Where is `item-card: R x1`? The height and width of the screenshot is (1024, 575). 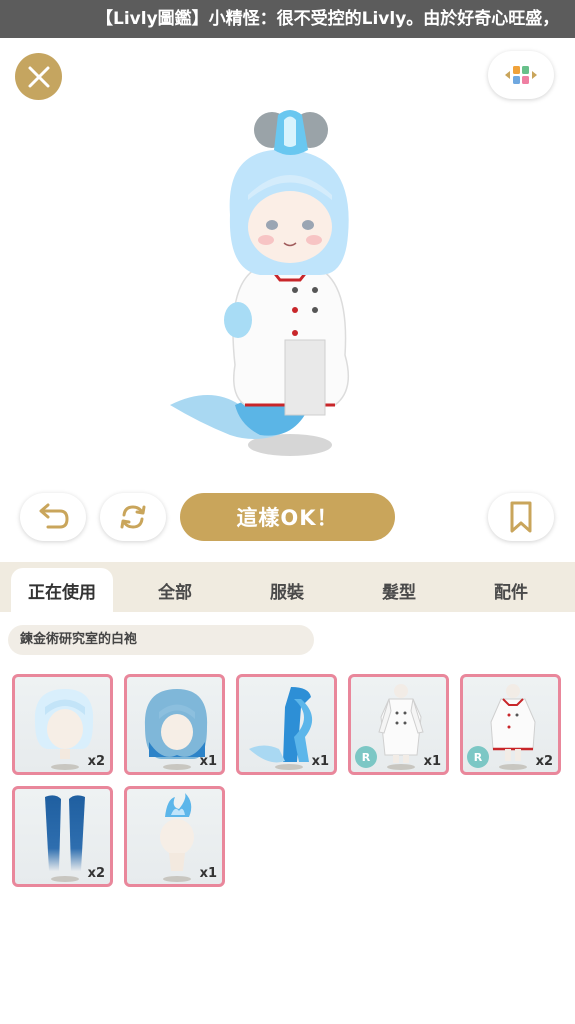 item-card: R x1 is located at coordinates (398, 724).